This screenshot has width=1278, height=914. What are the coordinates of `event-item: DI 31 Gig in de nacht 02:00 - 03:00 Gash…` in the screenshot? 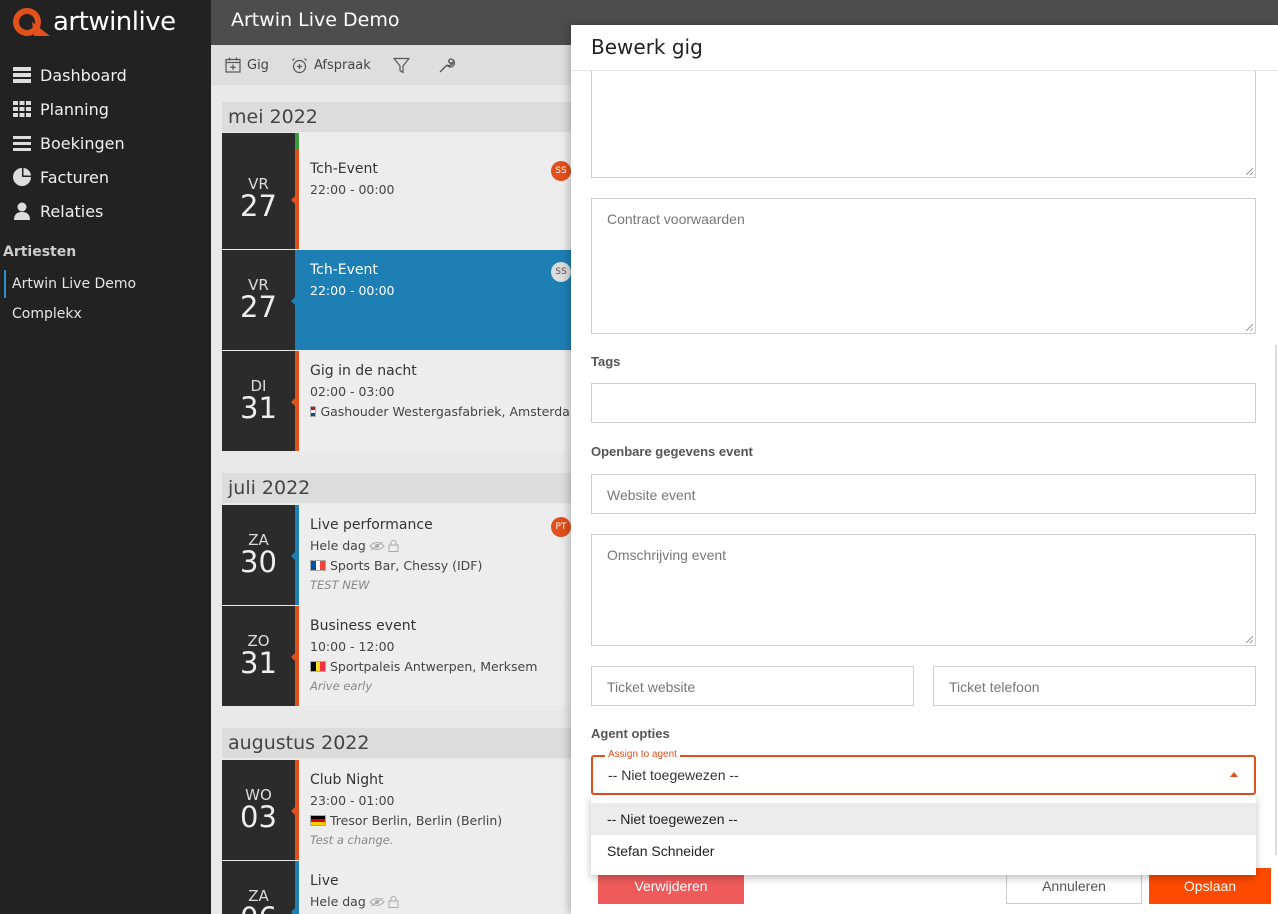 It's located at (402, 401).